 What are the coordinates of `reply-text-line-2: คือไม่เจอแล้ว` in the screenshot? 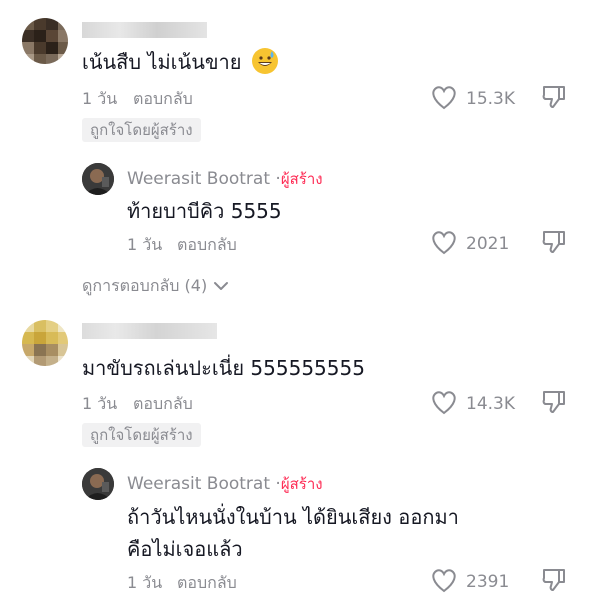 It's located at (185, 549).